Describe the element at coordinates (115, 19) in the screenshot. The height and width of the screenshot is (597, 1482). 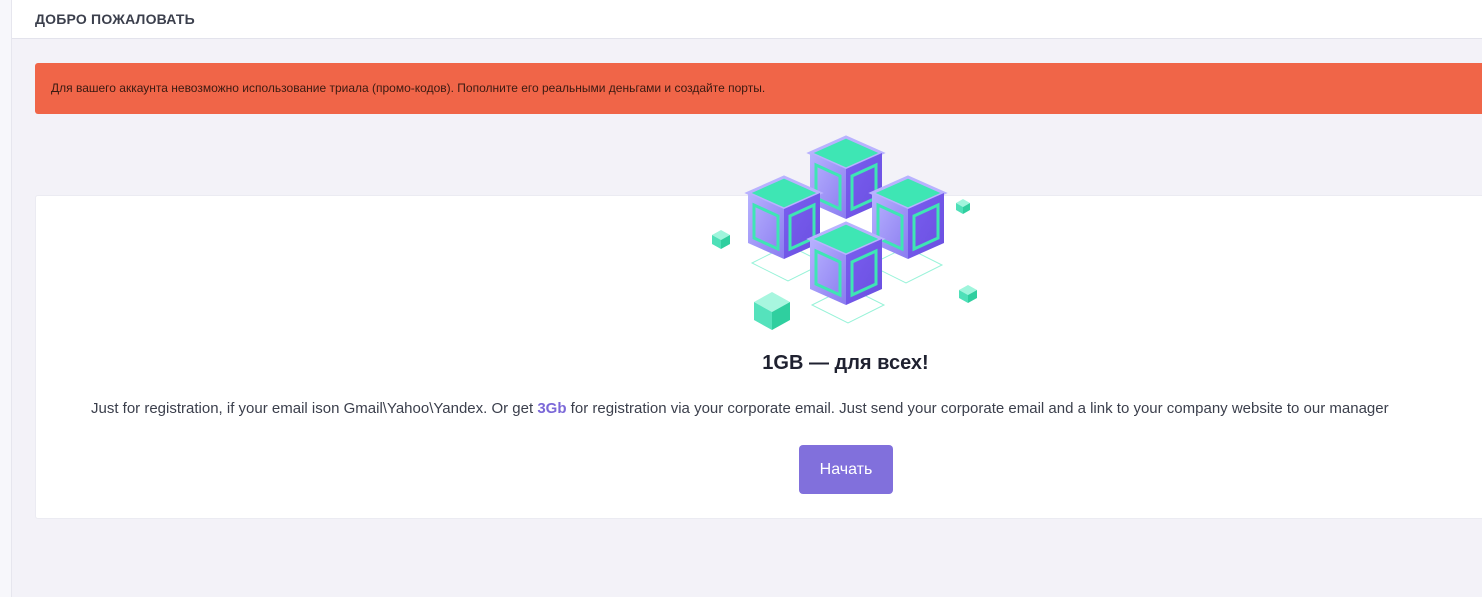
I see `page-title: ДОБРО ПОЖАЛОВАТЬ` at that location.